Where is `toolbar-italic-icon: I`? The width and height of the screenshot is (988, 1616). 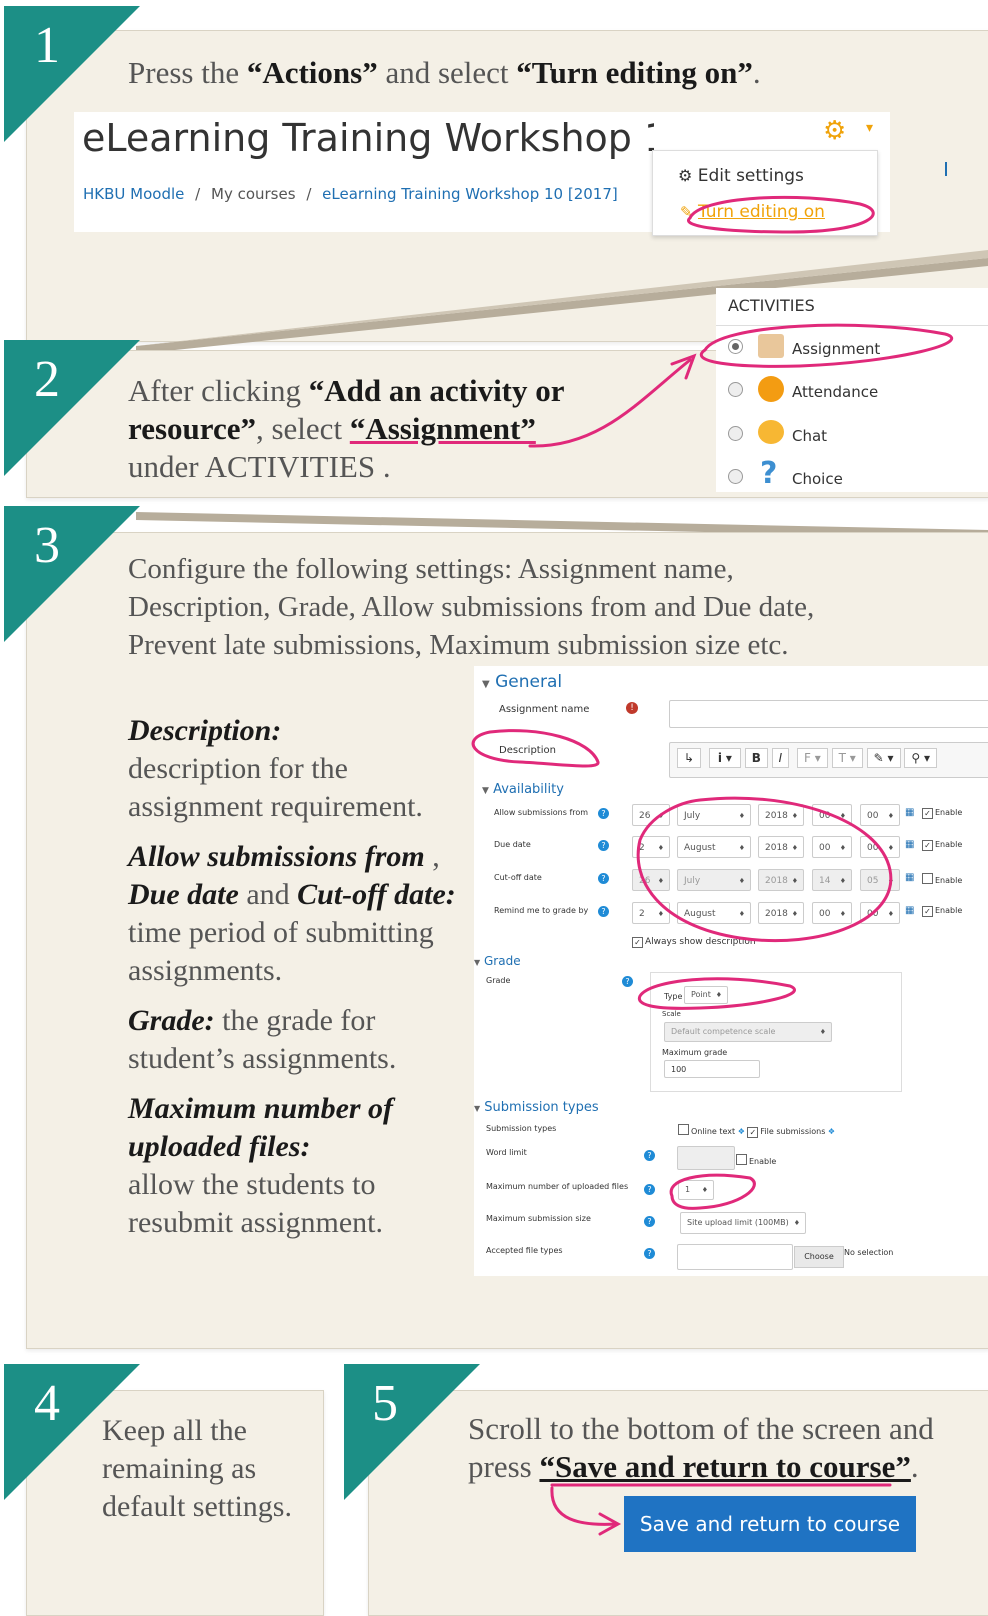
toolbar-italic-icon: I is located at coordinates (780, 758).